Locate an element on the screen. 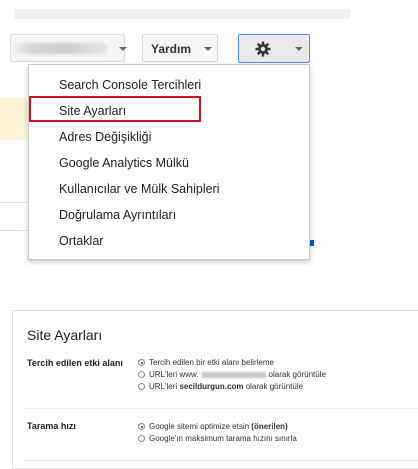 The height and width of the screenshot is (469, 418). radio-limit-max-crawl is located at coordinates (141, 438).